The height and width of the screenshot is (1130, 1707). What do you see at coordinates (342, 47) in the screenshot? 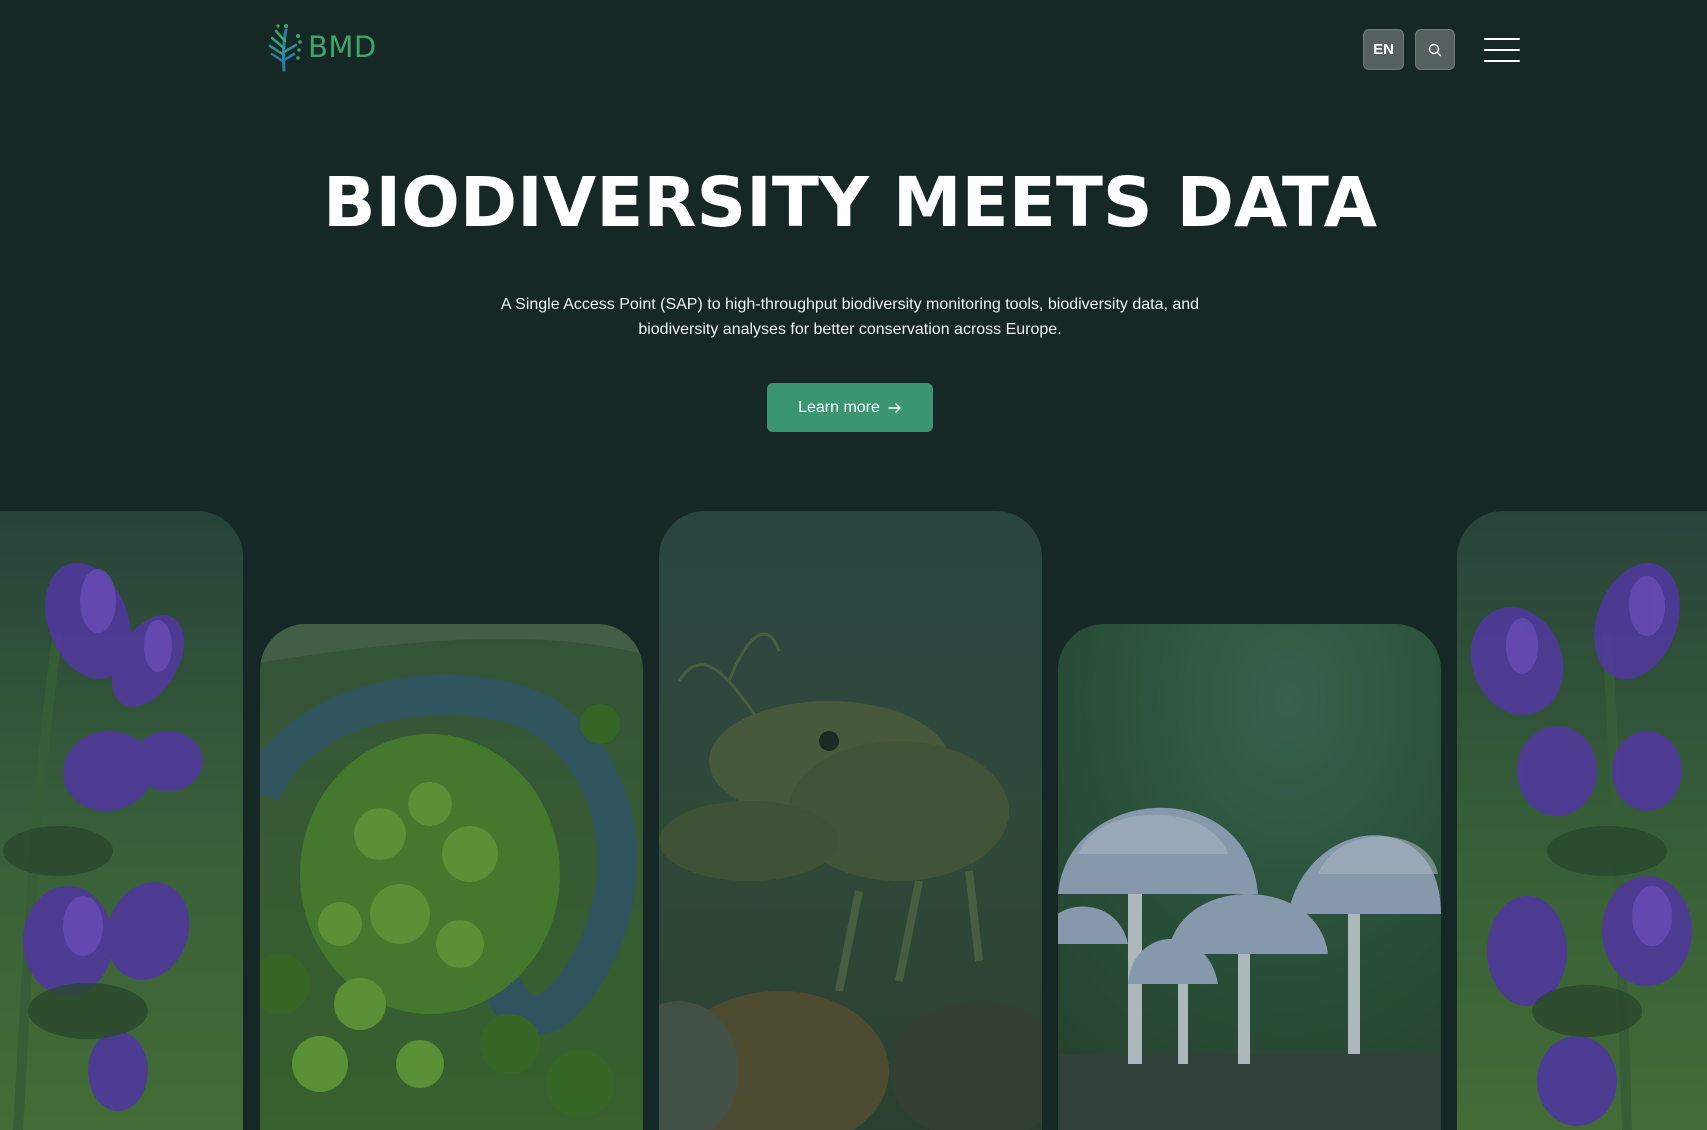
I see `logo-text: BMD` at bounding box center [342, 47].